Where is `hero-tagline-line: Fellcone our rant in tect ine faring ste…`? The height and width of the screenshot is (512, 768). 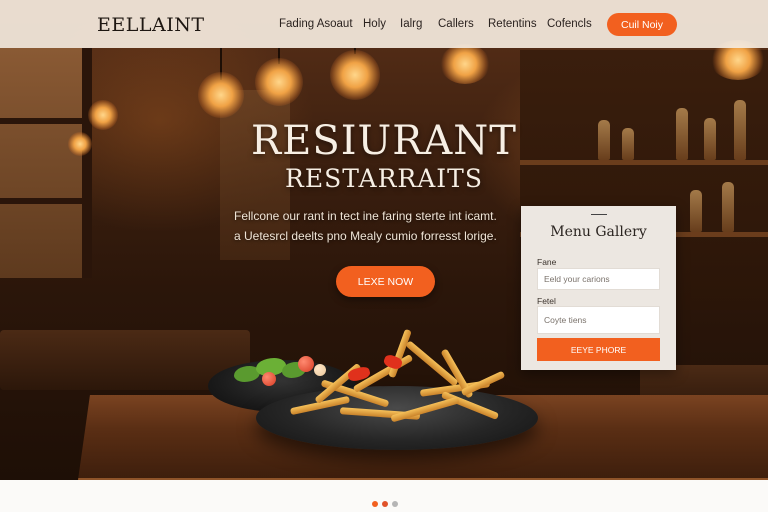 hero-tagline-line: Fellcone our rant in tect ine faring ste… is located at coordinates (365, 216).